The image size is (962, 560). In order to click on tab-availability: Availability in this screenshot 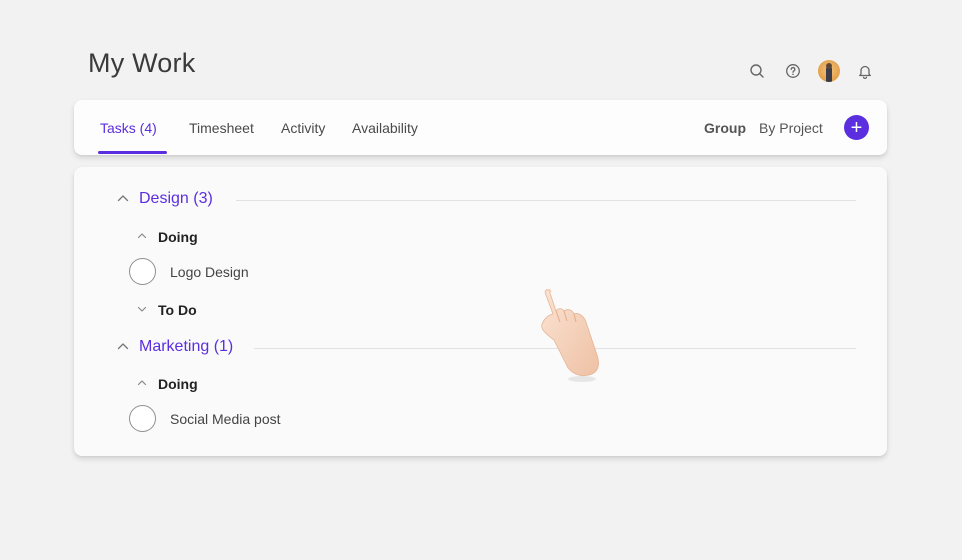, I will do `click(385, 128)`.